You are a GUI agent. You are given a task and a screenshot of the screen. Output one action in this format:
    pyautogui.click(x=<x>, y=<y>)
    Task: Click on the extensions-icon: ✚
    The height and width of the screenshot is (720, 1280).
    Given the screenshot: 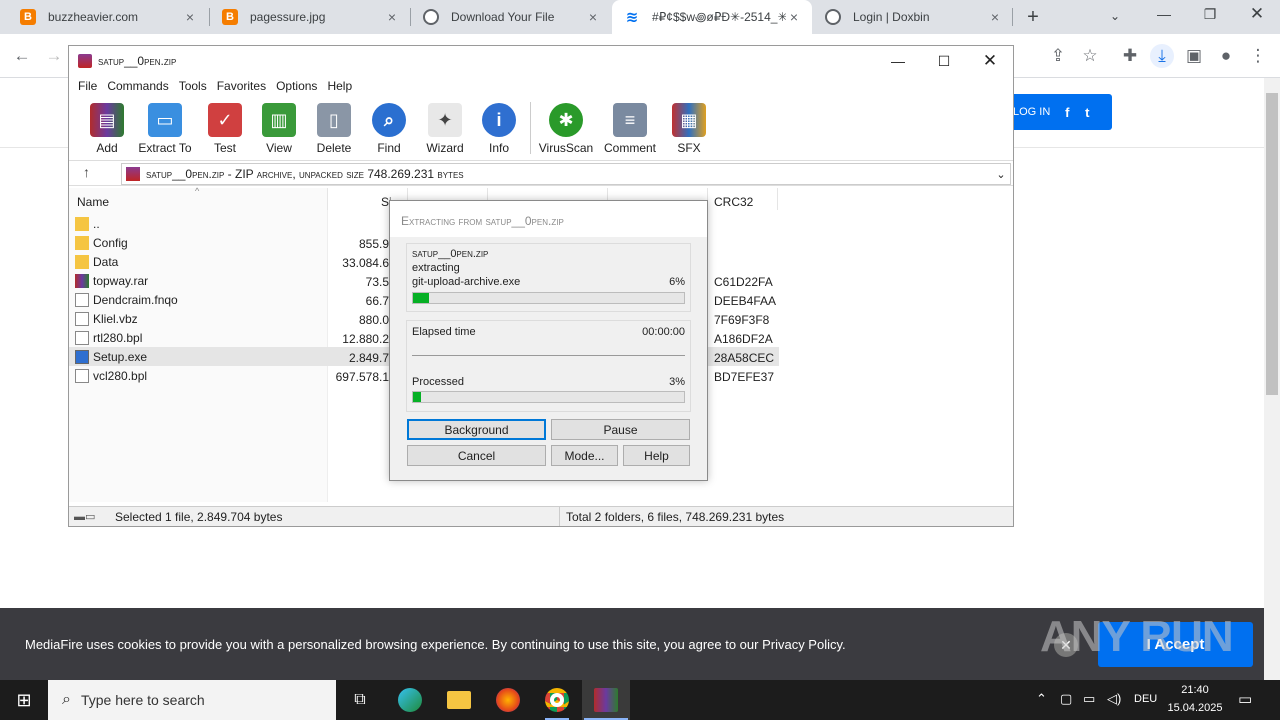 What is the action you would take?
    pyautogui.click(x=1130, y=56)
    